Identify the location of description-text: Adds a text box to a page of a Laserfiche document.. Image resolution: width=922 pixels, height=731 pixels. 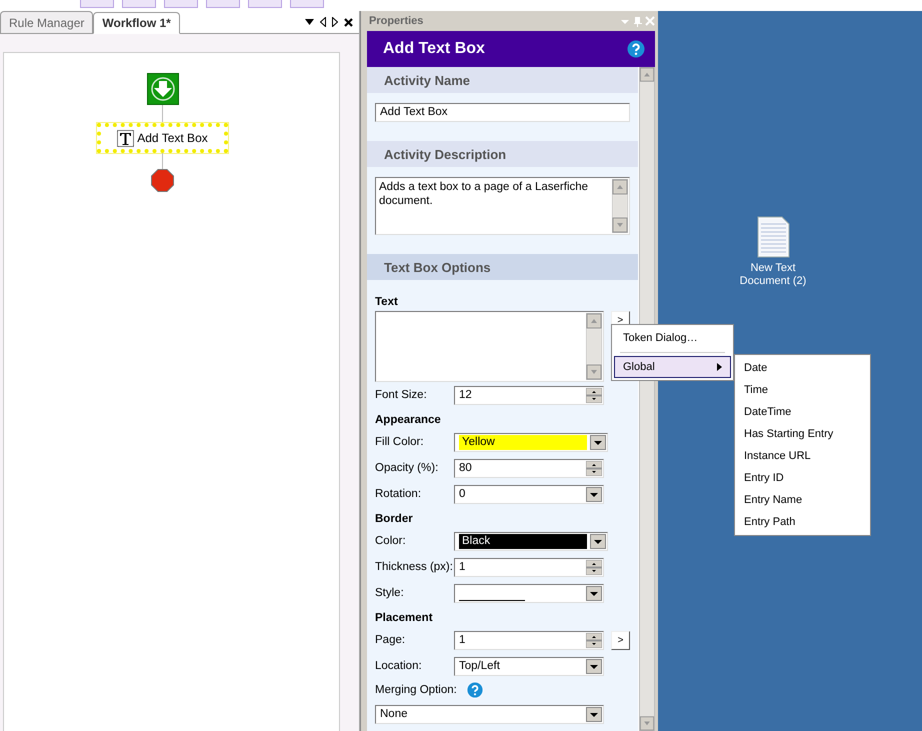
(484, 194).